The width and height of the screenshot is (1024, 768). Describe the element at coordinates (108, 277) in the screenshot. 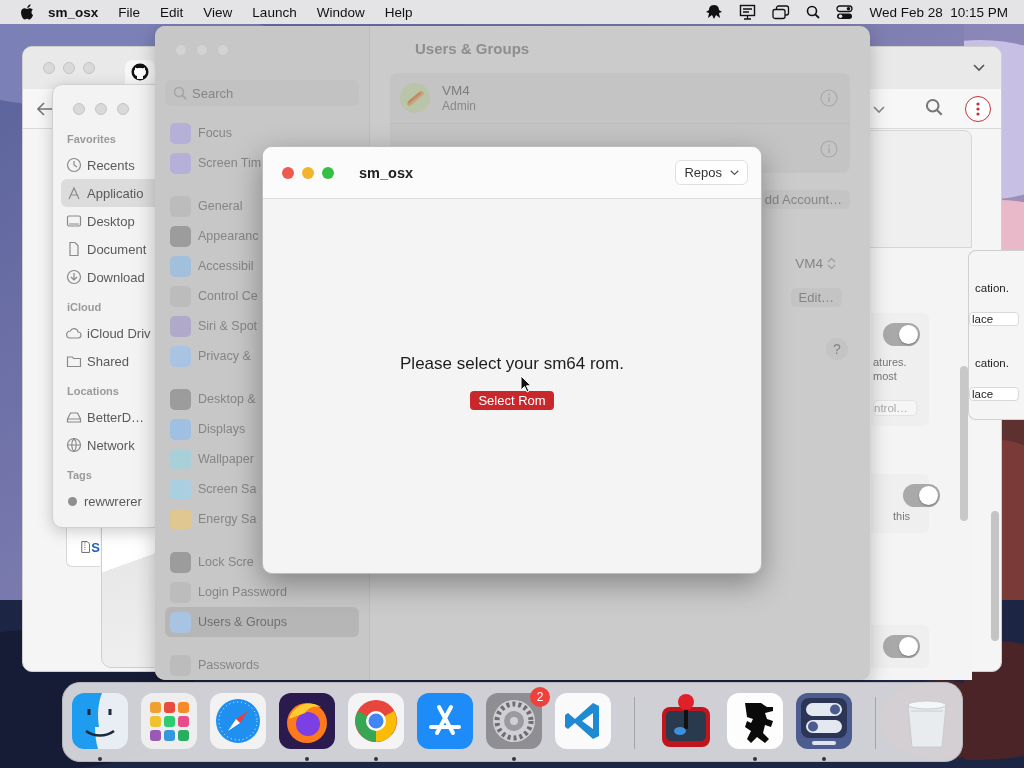

I see `sidebar-item: Download` at that location.